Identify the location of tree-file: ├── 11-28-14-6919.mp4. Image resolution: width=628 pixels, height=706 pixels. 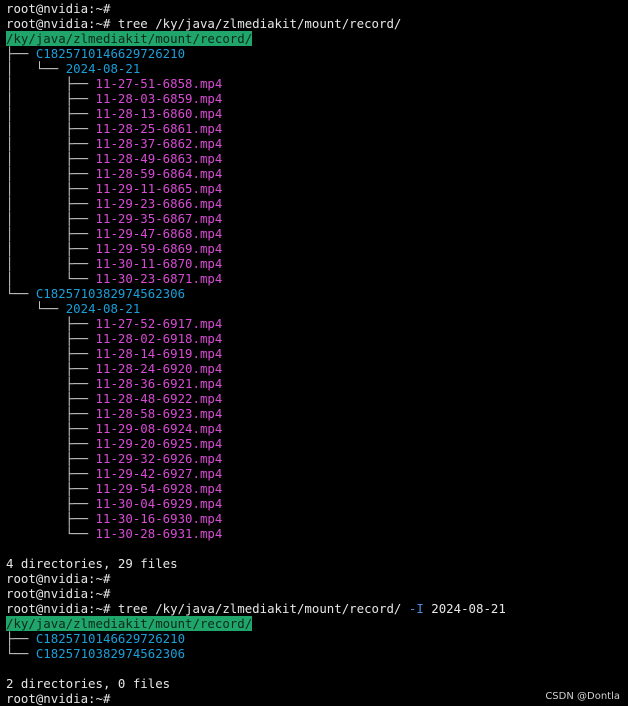
(317, 353).